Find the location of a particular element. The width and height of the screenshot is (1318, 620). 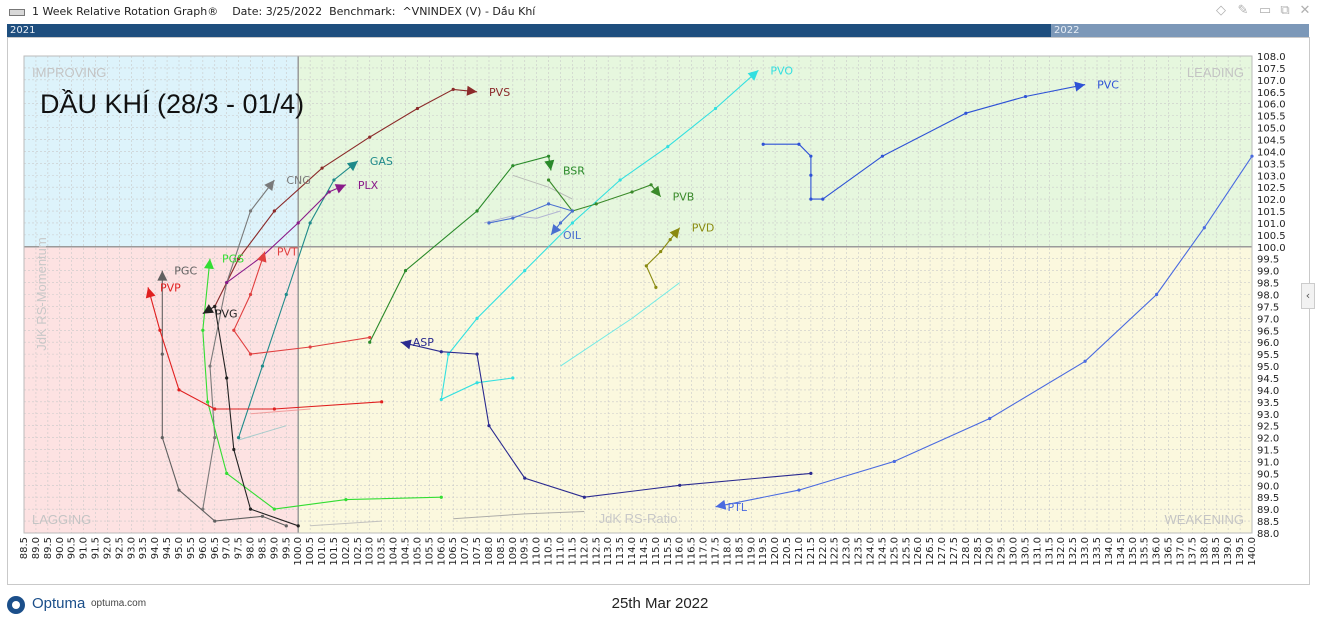

y-tick-label: 102.0 is located at coordinates (1271, 200).